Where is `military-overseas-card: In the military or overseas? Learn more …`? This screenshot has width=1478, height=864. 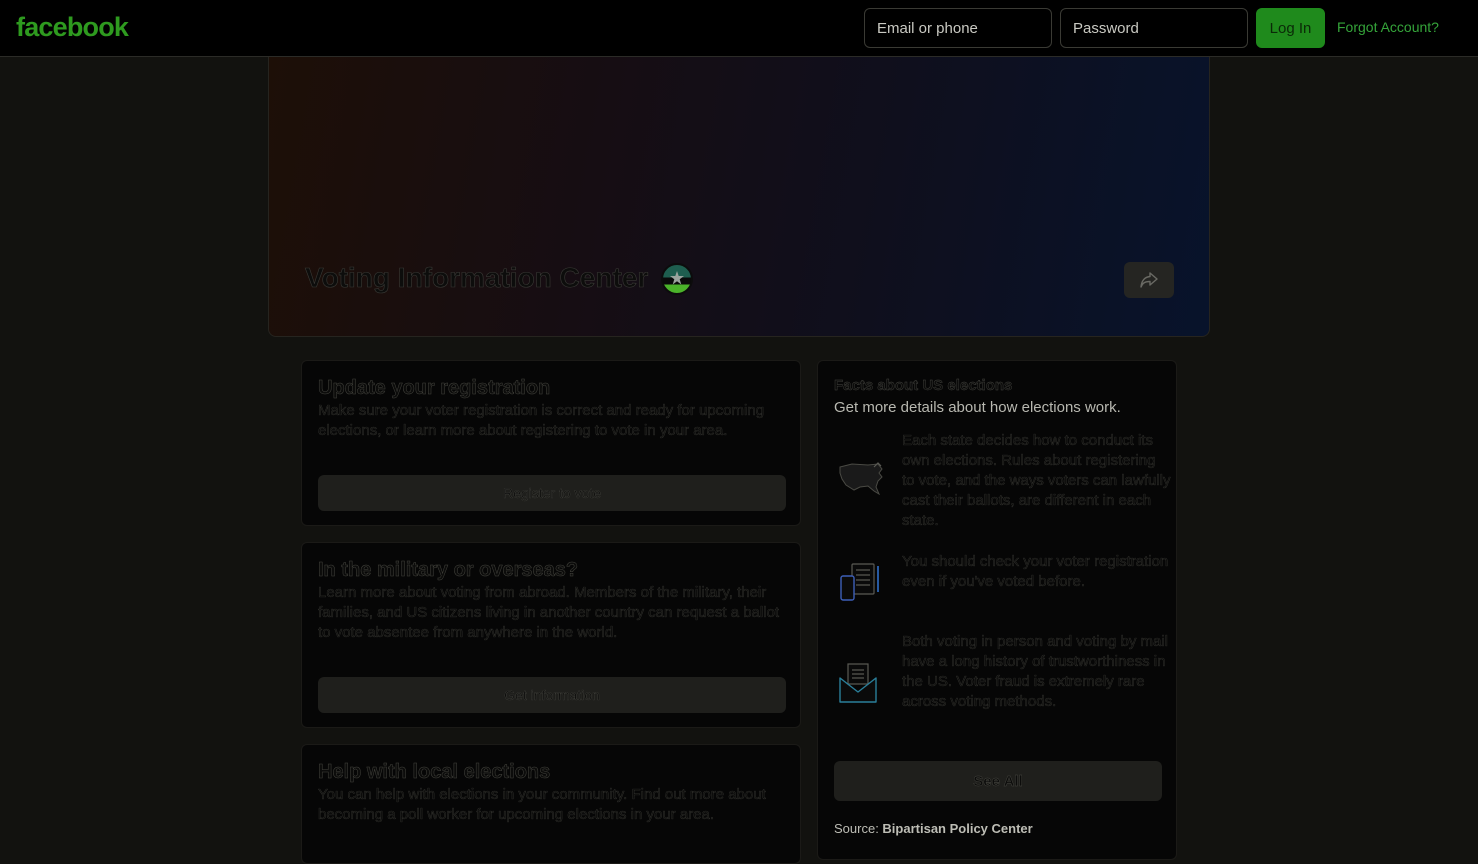 military-overseas-card: In the military or overseas? Learn more … is located at coordinates (551, 635).